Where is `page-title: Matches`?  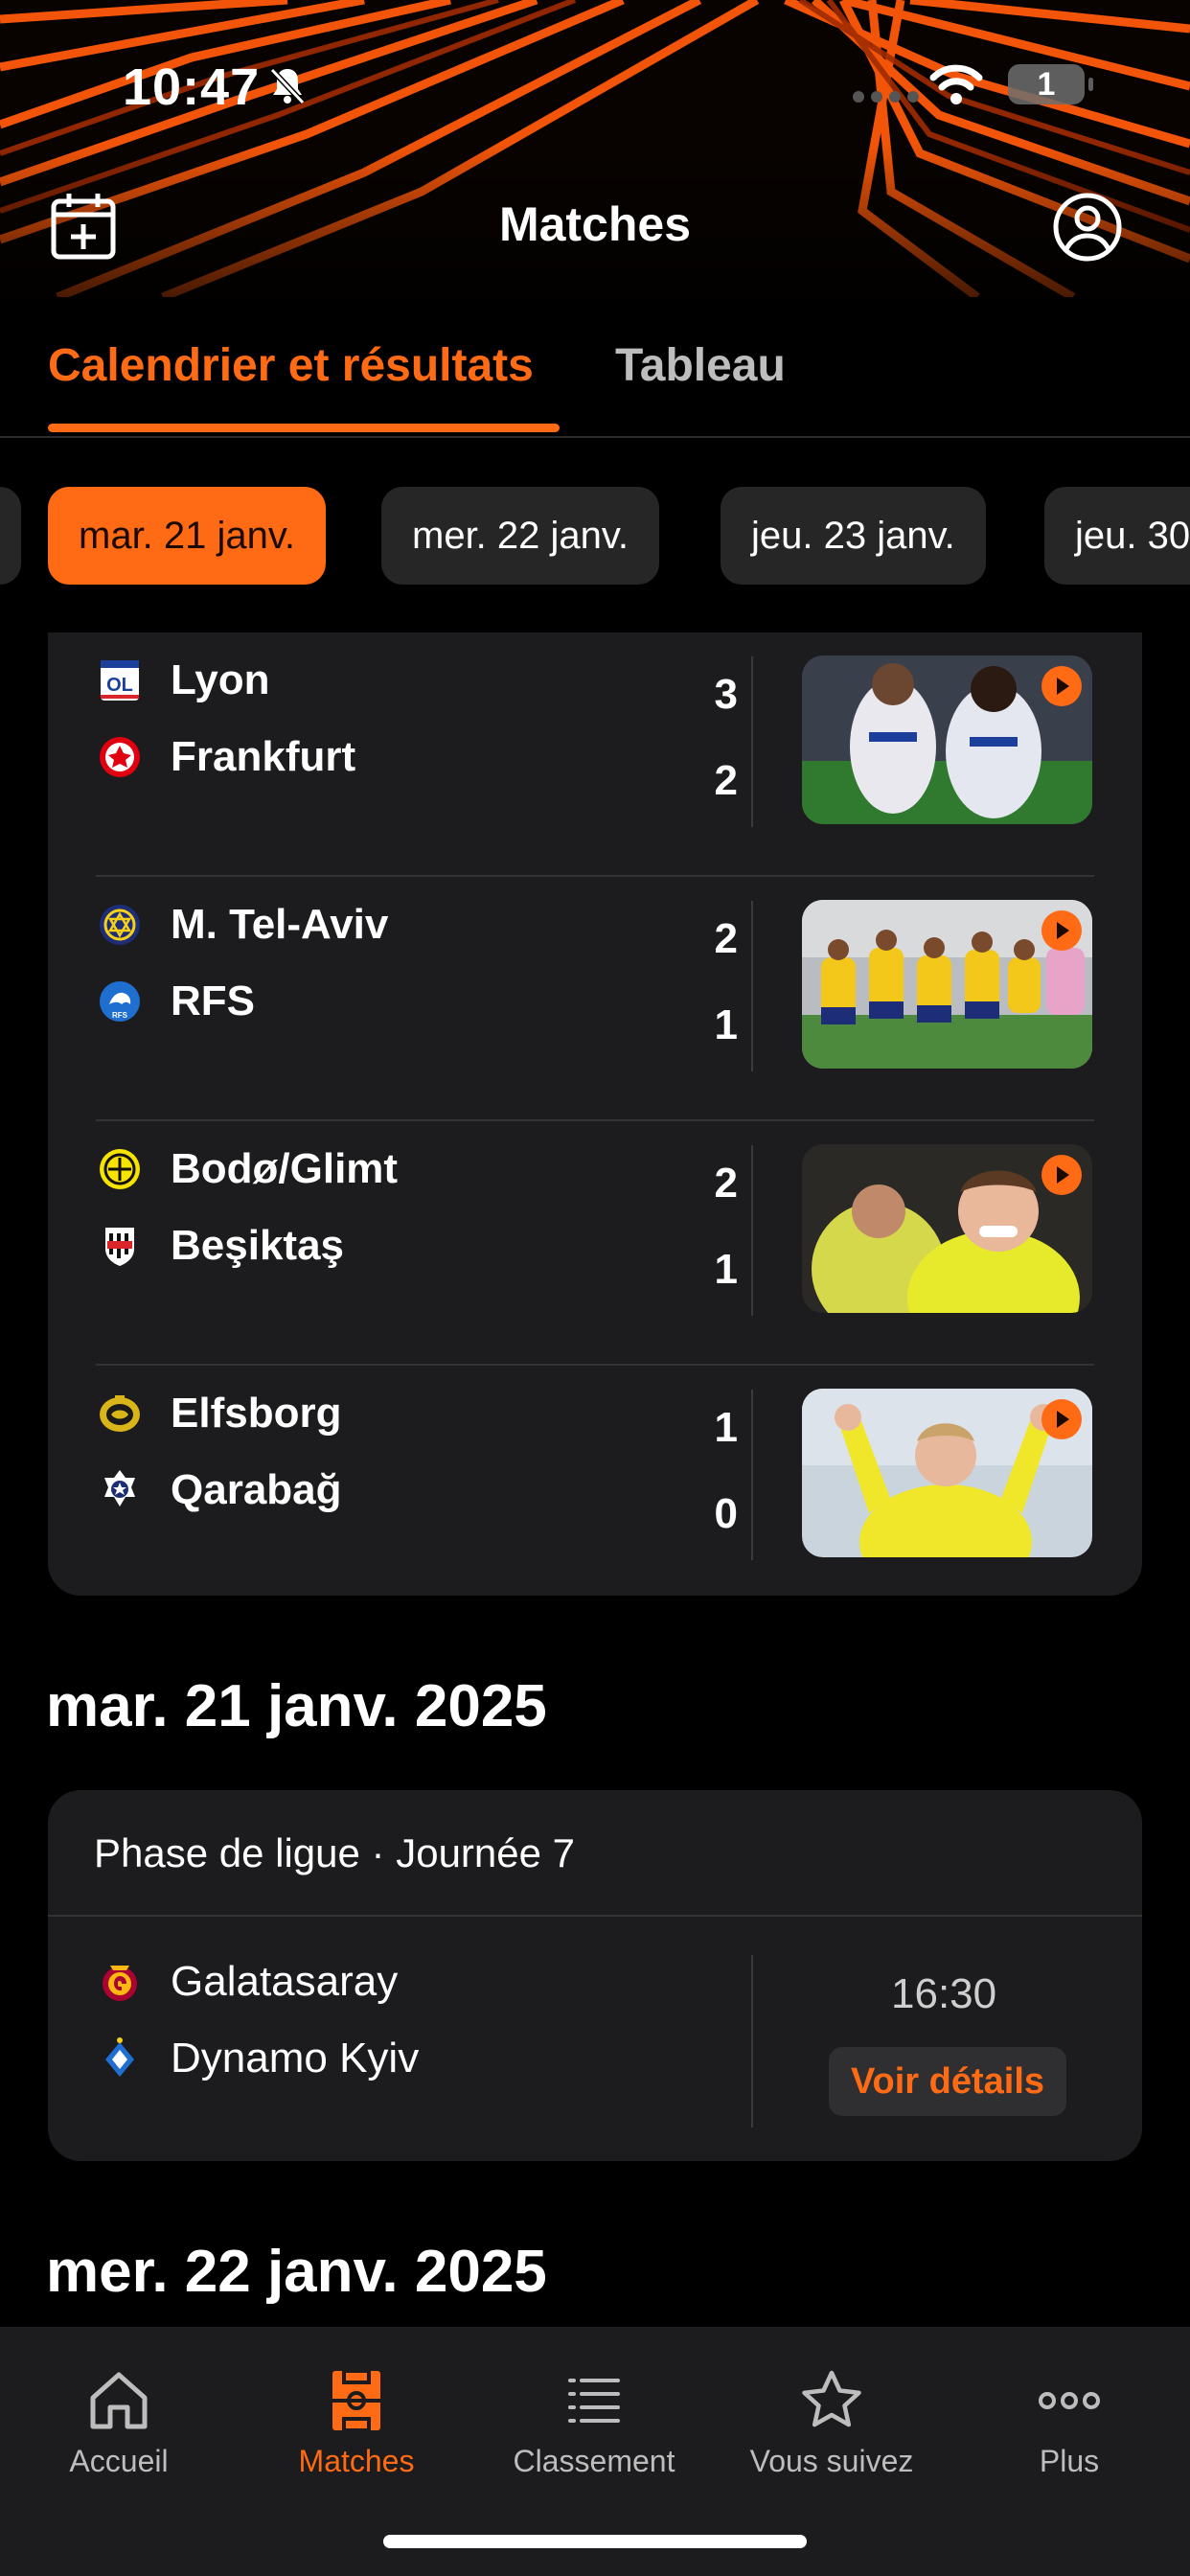 page-title: Matches is located at coordinates (595, 224).